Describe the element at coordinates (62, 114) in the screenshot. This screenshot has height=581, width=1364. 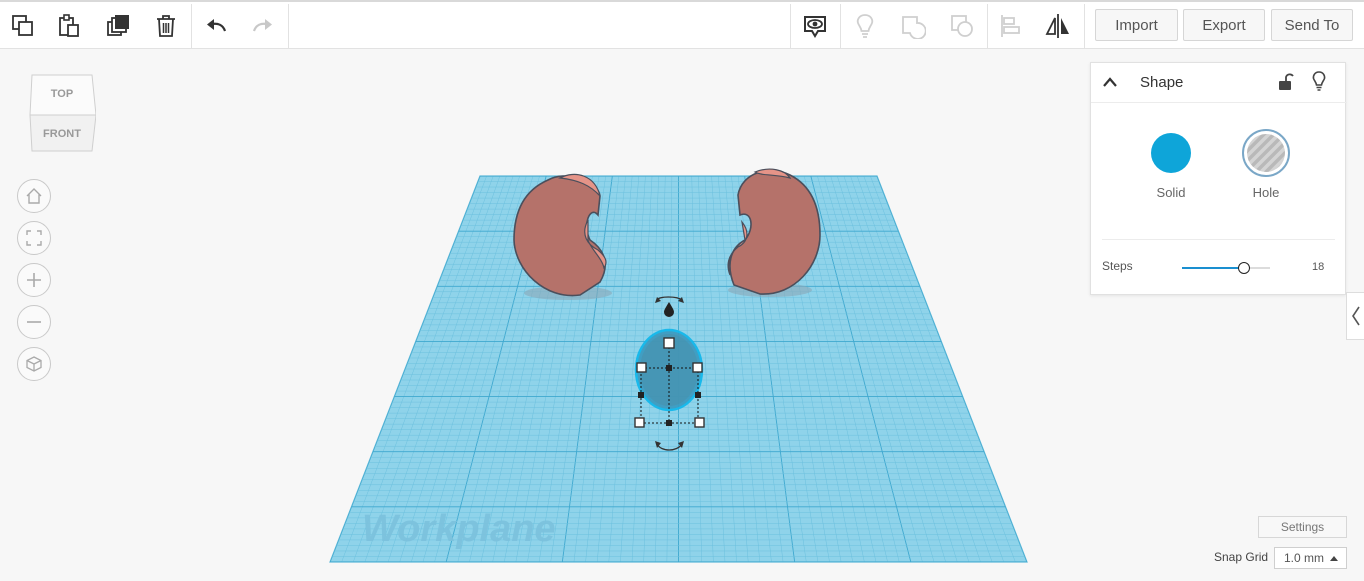
I see `view-cube: TOP FRONT` at that location.